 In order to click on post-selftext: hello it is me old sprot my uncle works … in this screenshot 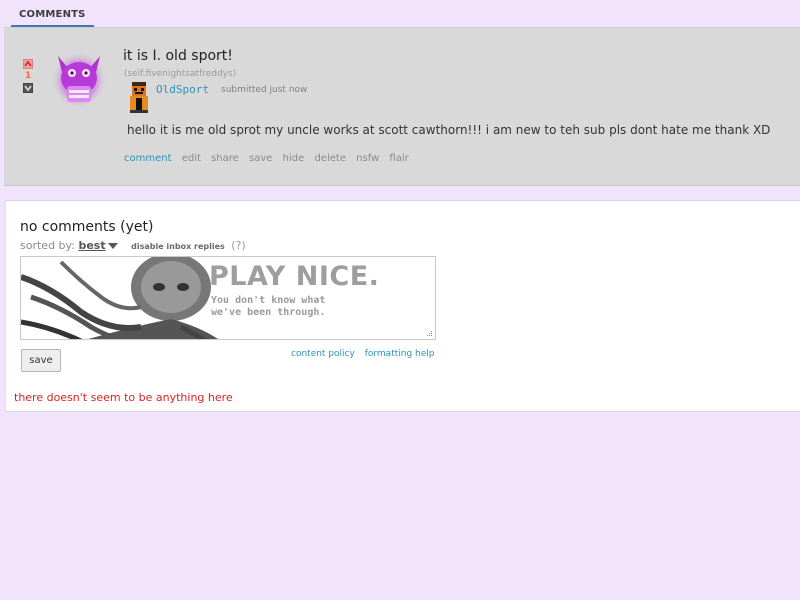, I will do `click(449, 130)`.